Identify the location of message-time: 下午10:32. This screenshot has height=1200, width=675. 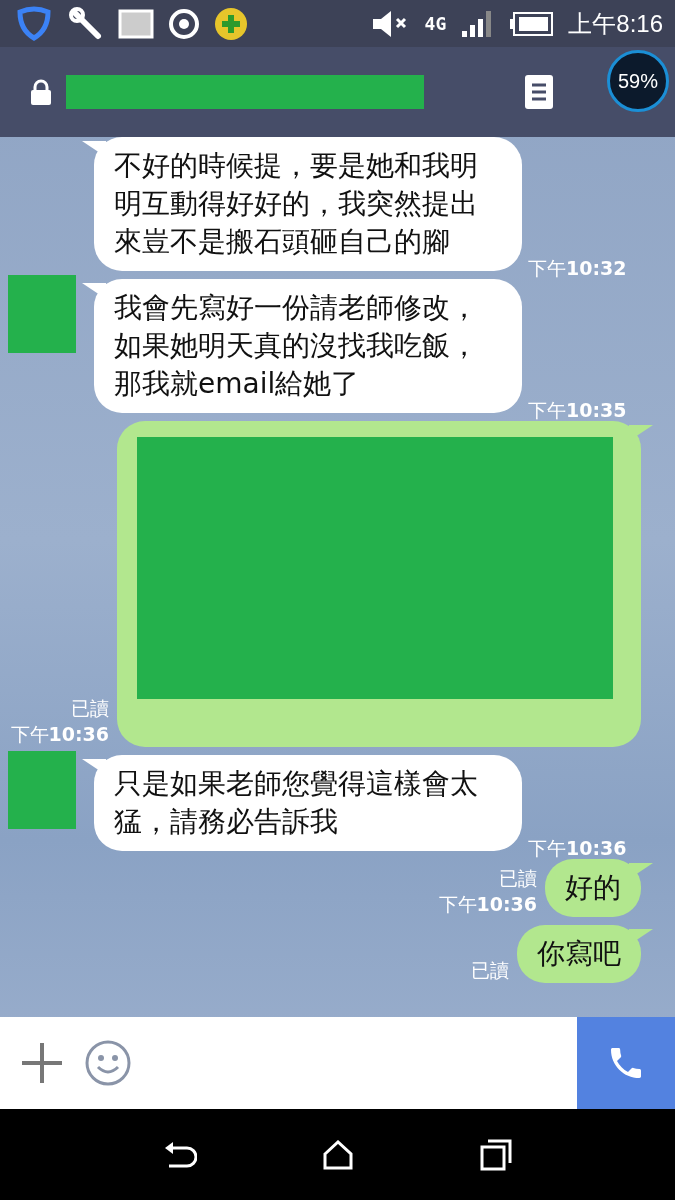
(577, 268).